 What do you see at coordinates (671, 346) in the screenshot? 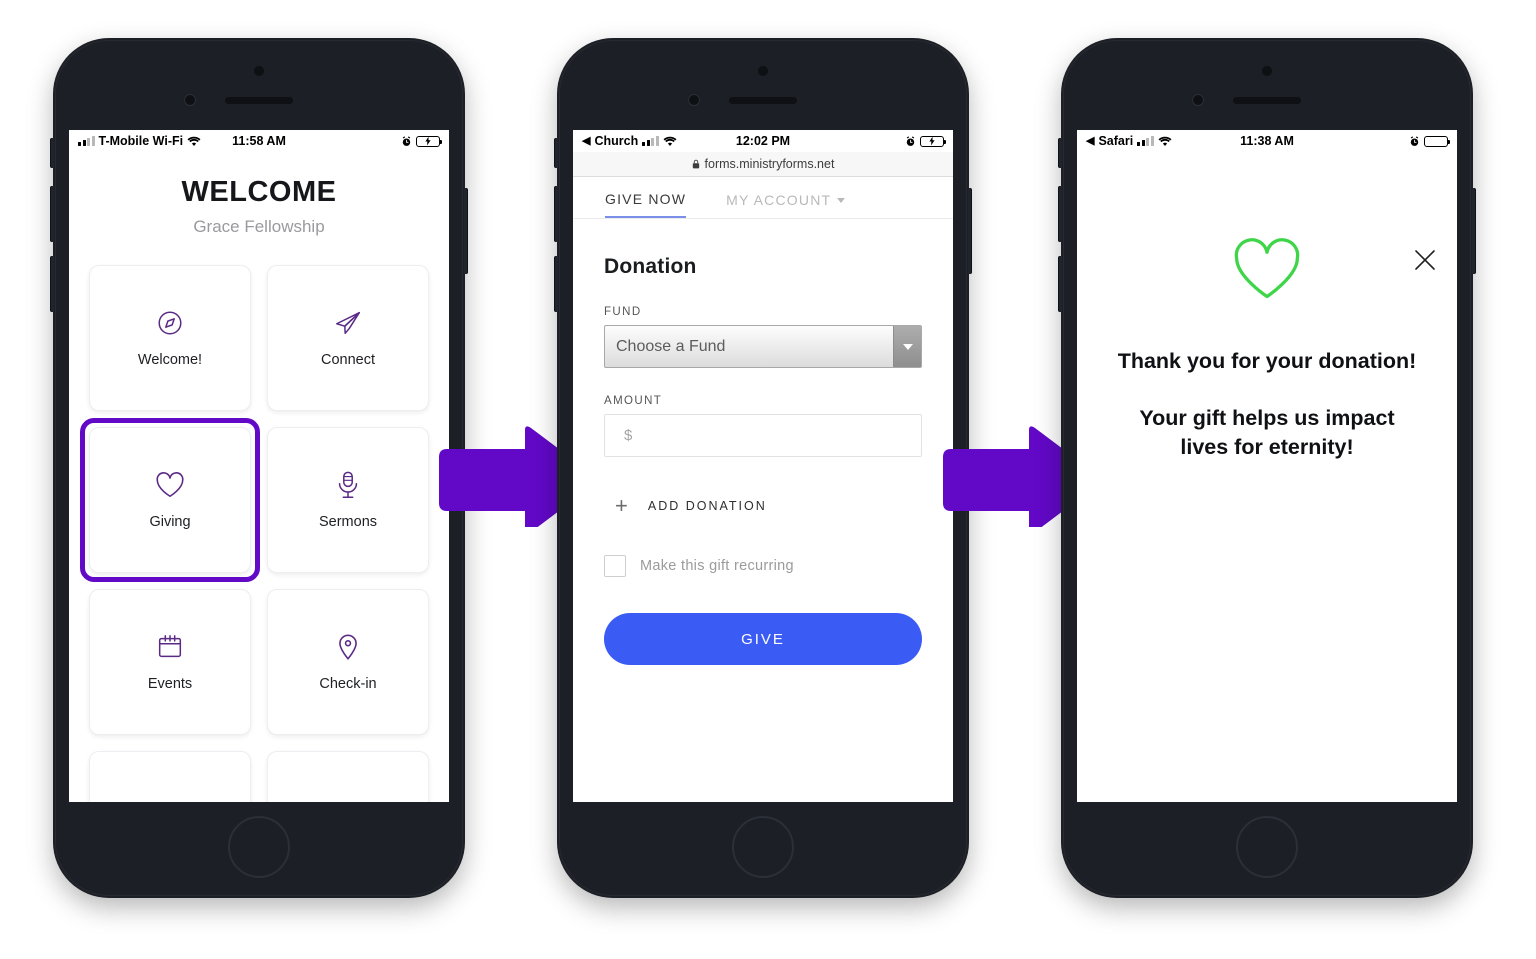
I see `fund-select-value: Choose a Fund` at bounding box center [671, 346].